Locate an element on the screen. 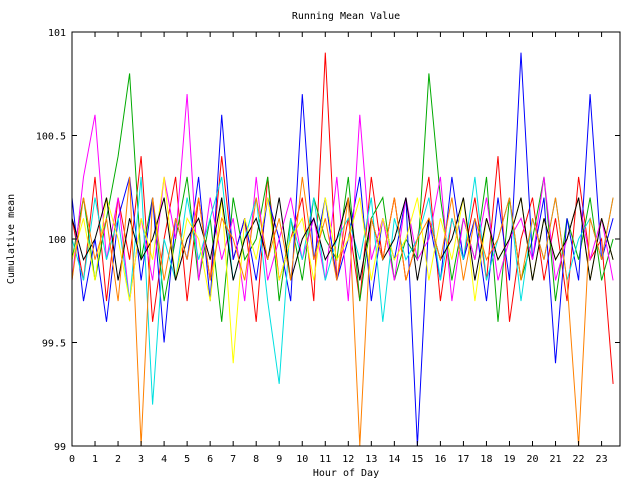  x-tick-label: 2 is located at coordinates (118, 459).